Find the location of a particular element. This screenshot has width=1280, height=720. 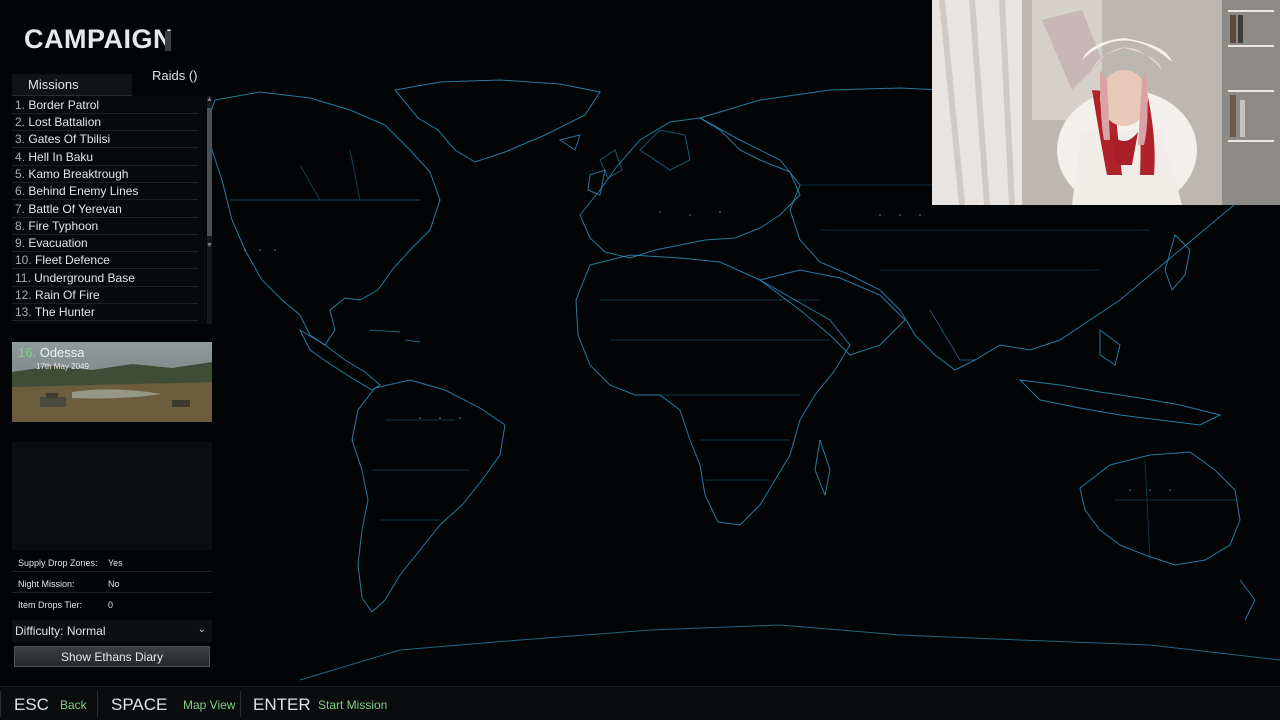

mission-name: Hell In Baku is located at coordinates (61, 157).